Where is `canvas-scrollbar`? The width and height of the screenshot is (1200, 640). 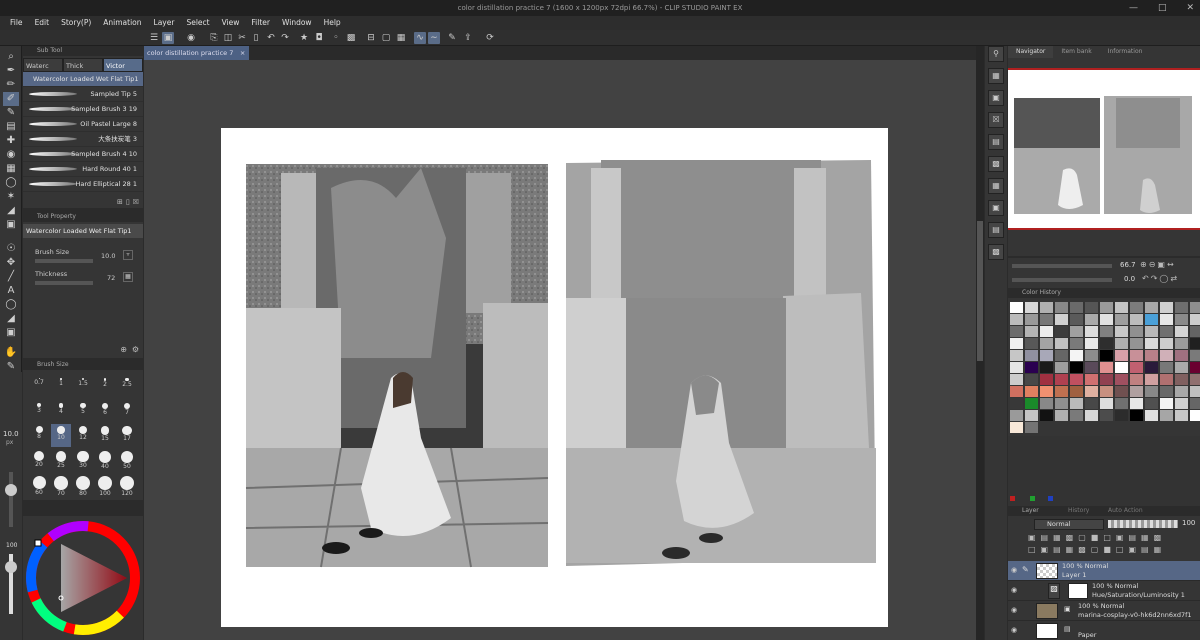
canvas-scrollbar is located at coordinates (980, 343).